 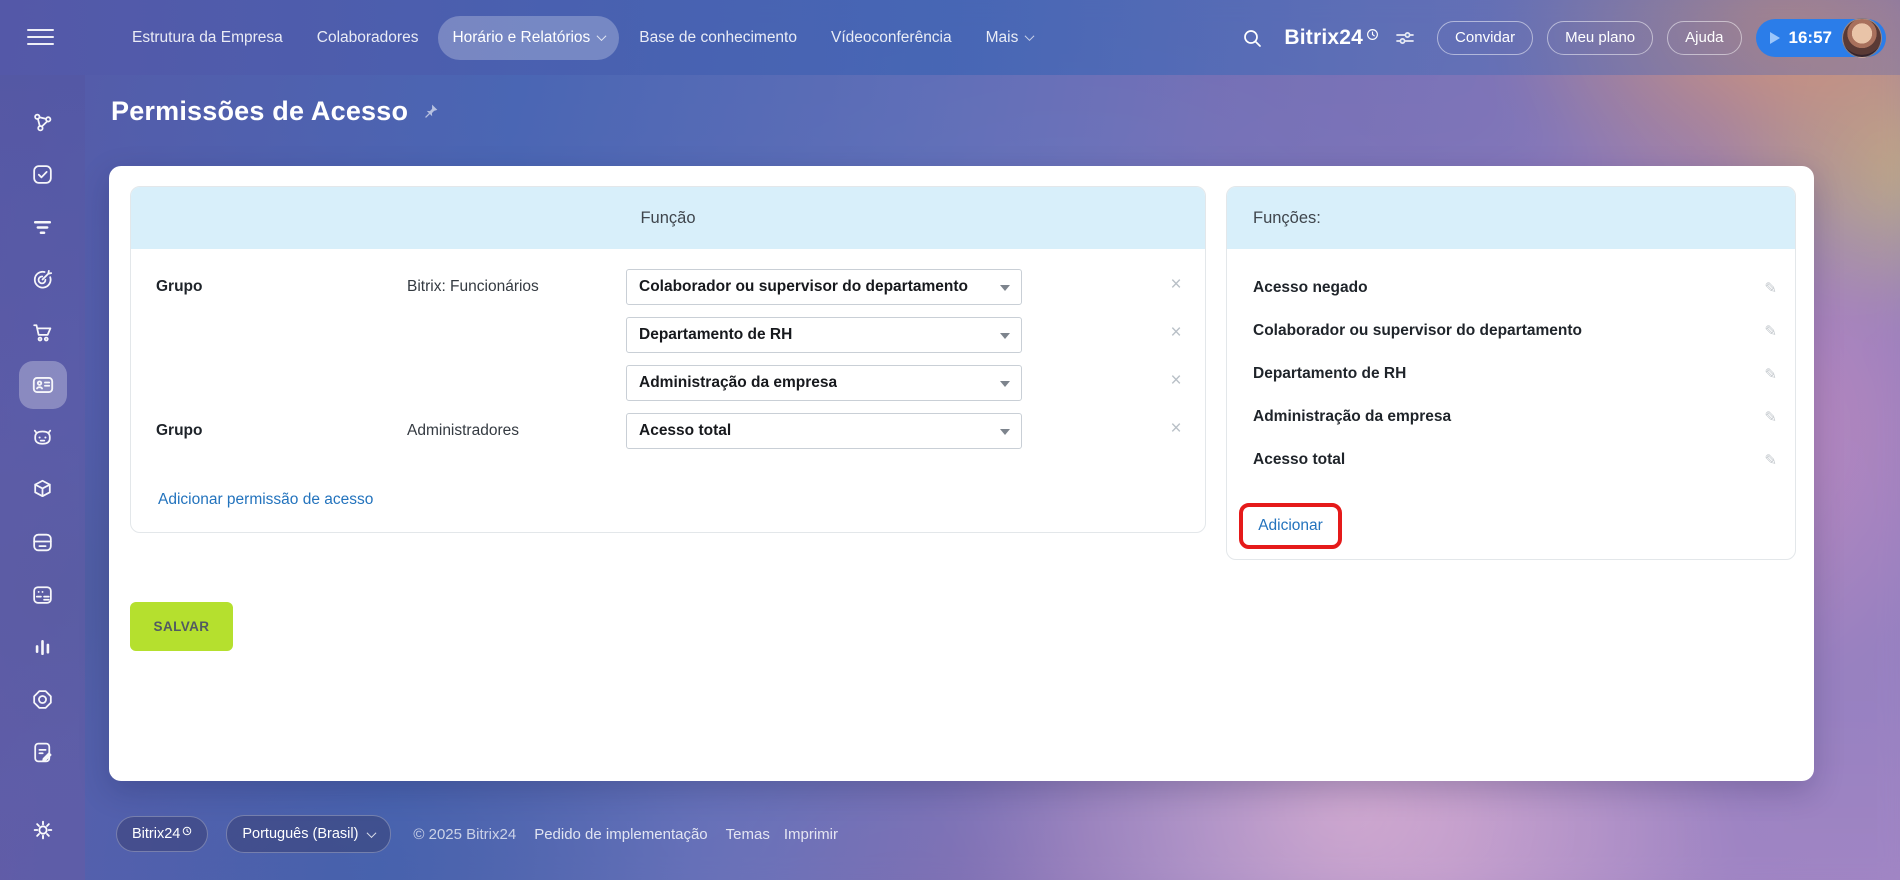 I want to click on sidebar-icon-column, so click(x=42, y=437).